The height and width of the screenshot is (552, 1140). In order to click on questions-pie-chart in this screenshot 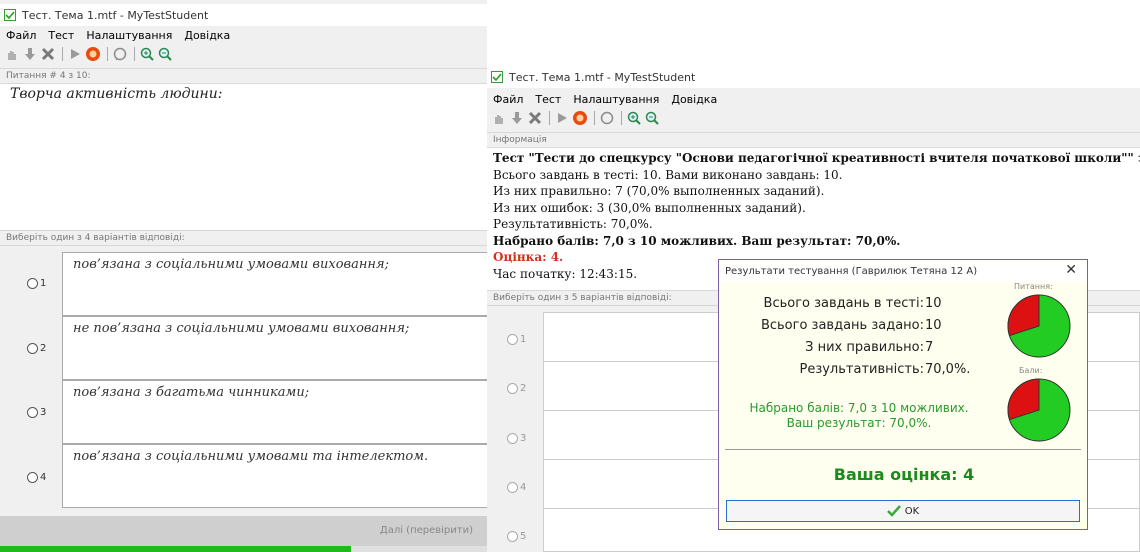, I will do `click(1039, 326)`.